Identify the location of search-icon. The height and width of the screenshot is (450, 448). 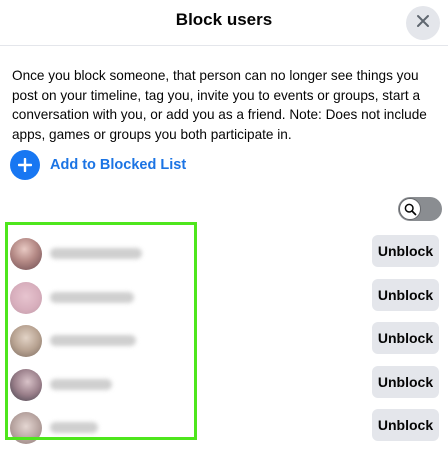
(410, 209).